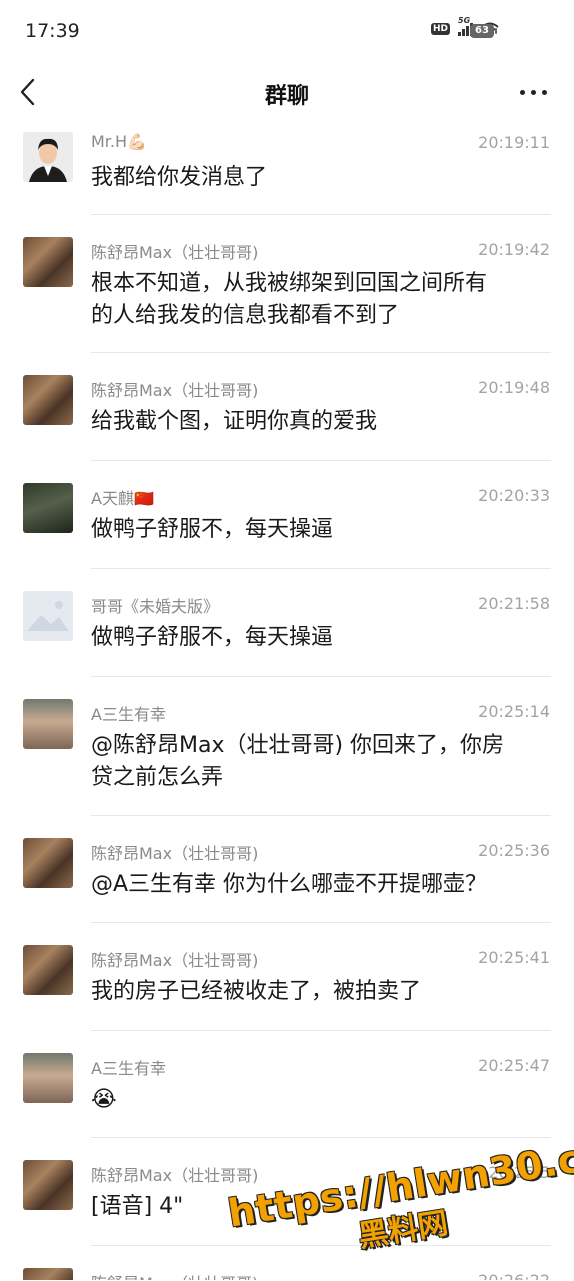 The image size is (574, 1281). What do you see at coordinates (157, 777) in the screenshot?
I see `message-line: 贷之前怎么弄` at bounding box center [157, 777].